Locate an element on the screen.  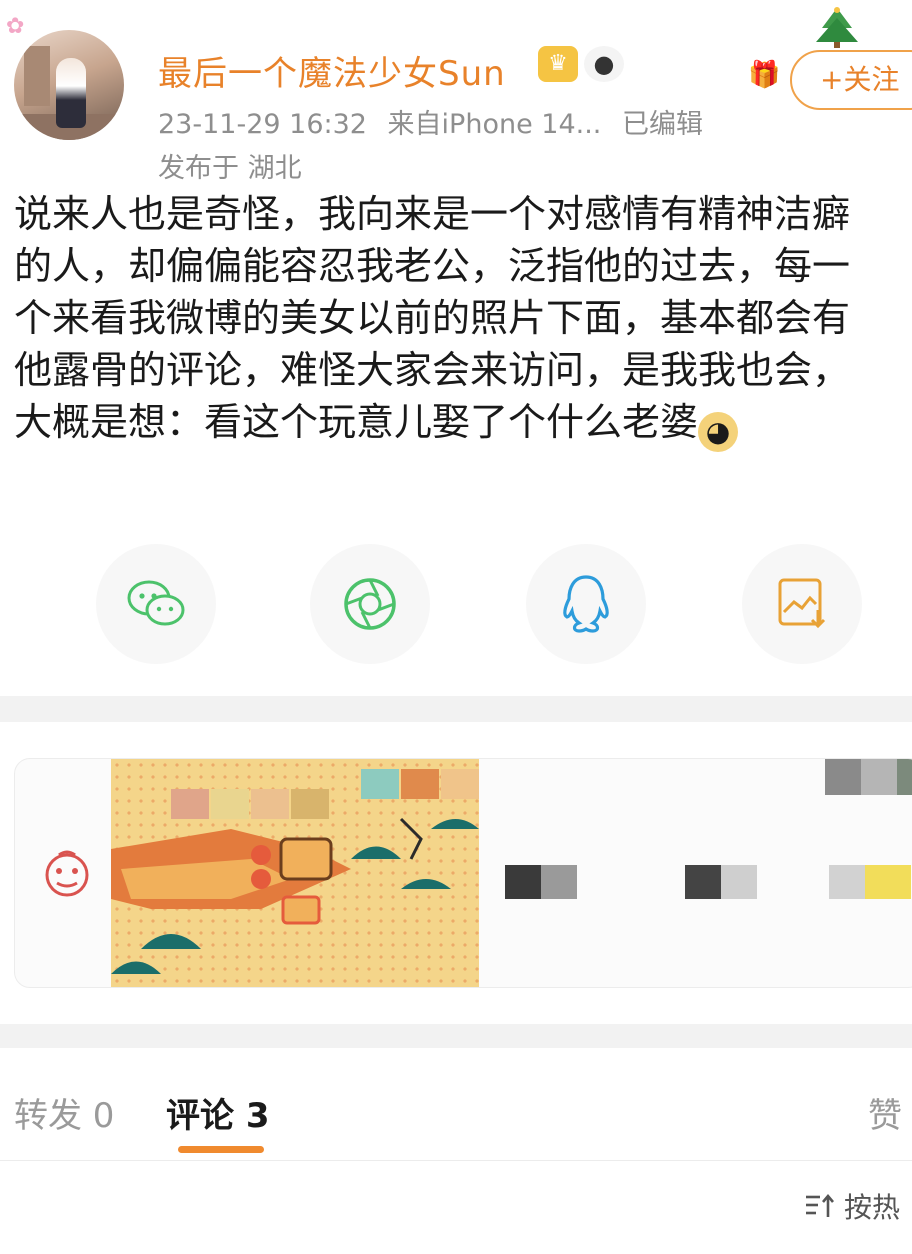
moments-icon is located at coordinates (370, 604).